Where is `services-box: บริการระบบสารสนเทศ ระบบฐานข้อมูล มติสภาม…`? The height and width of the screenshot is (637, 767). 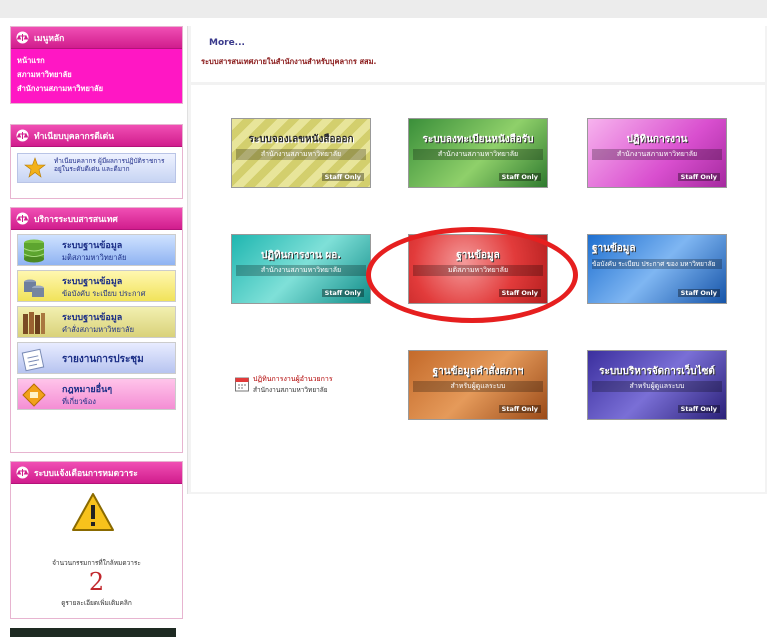
services-box: บริการระบบสารสนเทศ ระบบฐานข้อมูล มติสภาม… is located at coordinates (96, 330).